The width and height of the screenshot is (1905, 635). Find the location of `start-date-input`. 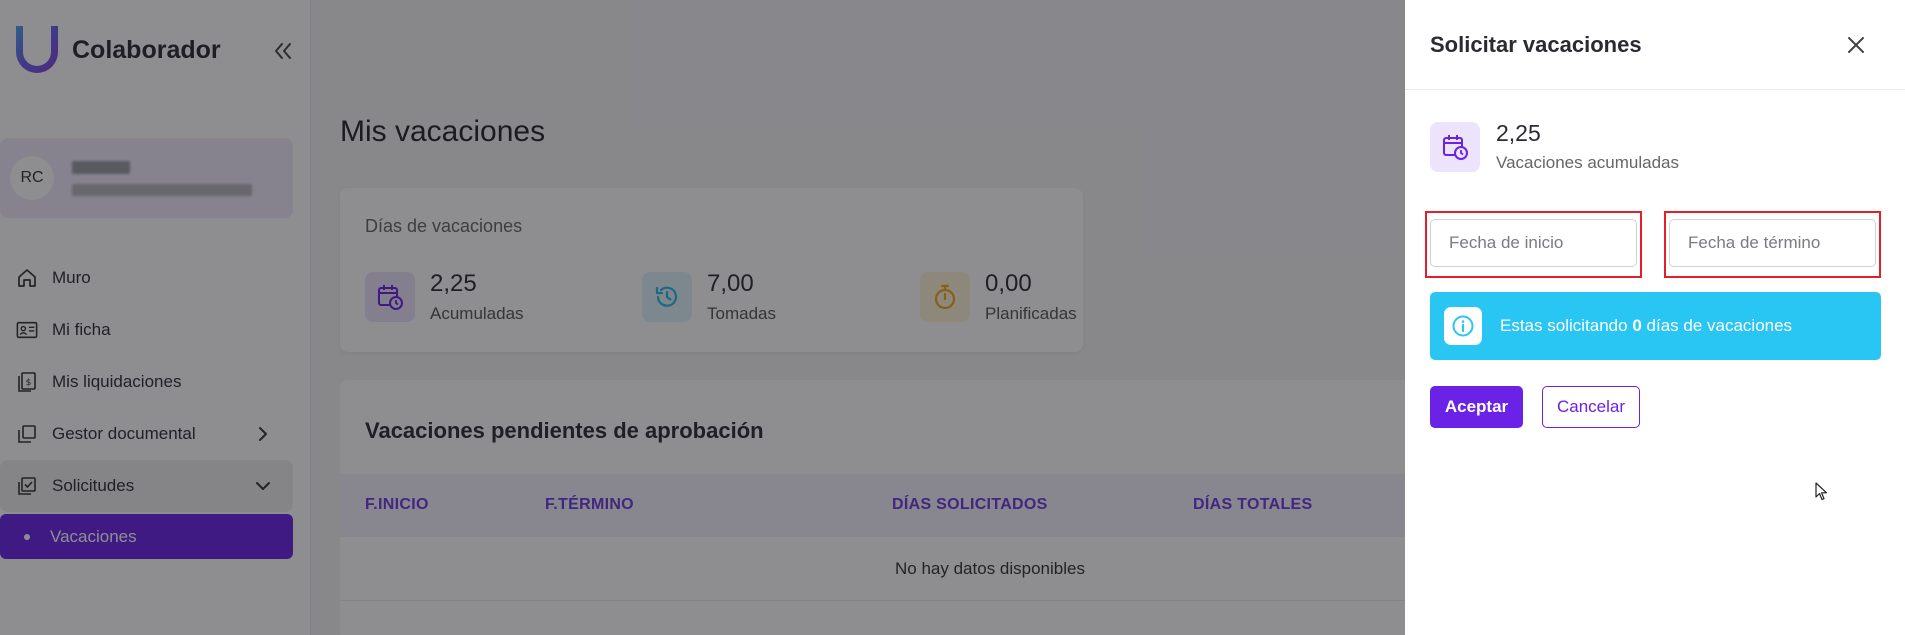

start-date-input is located at coordinates (1533, 243).